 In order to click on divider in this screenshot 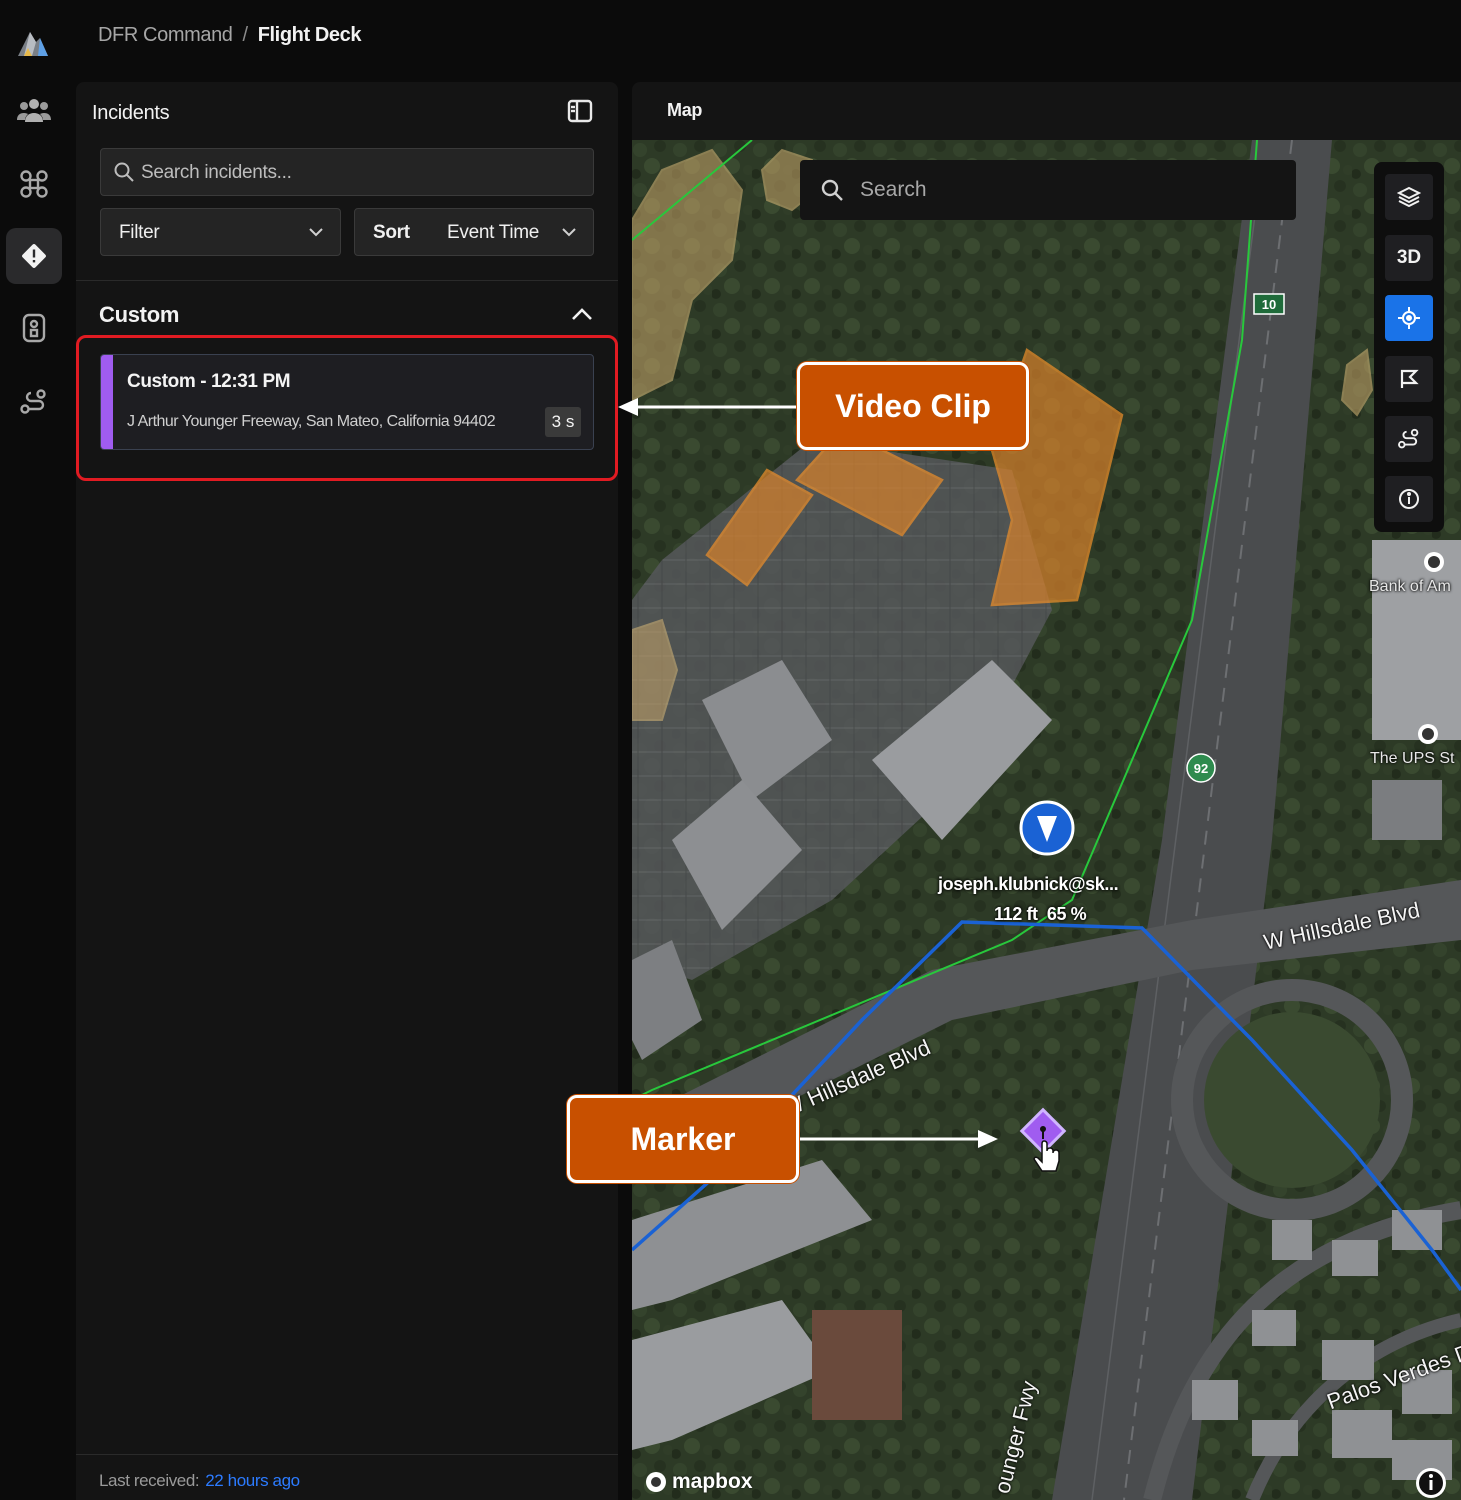, I will do `click(347, 280)`.